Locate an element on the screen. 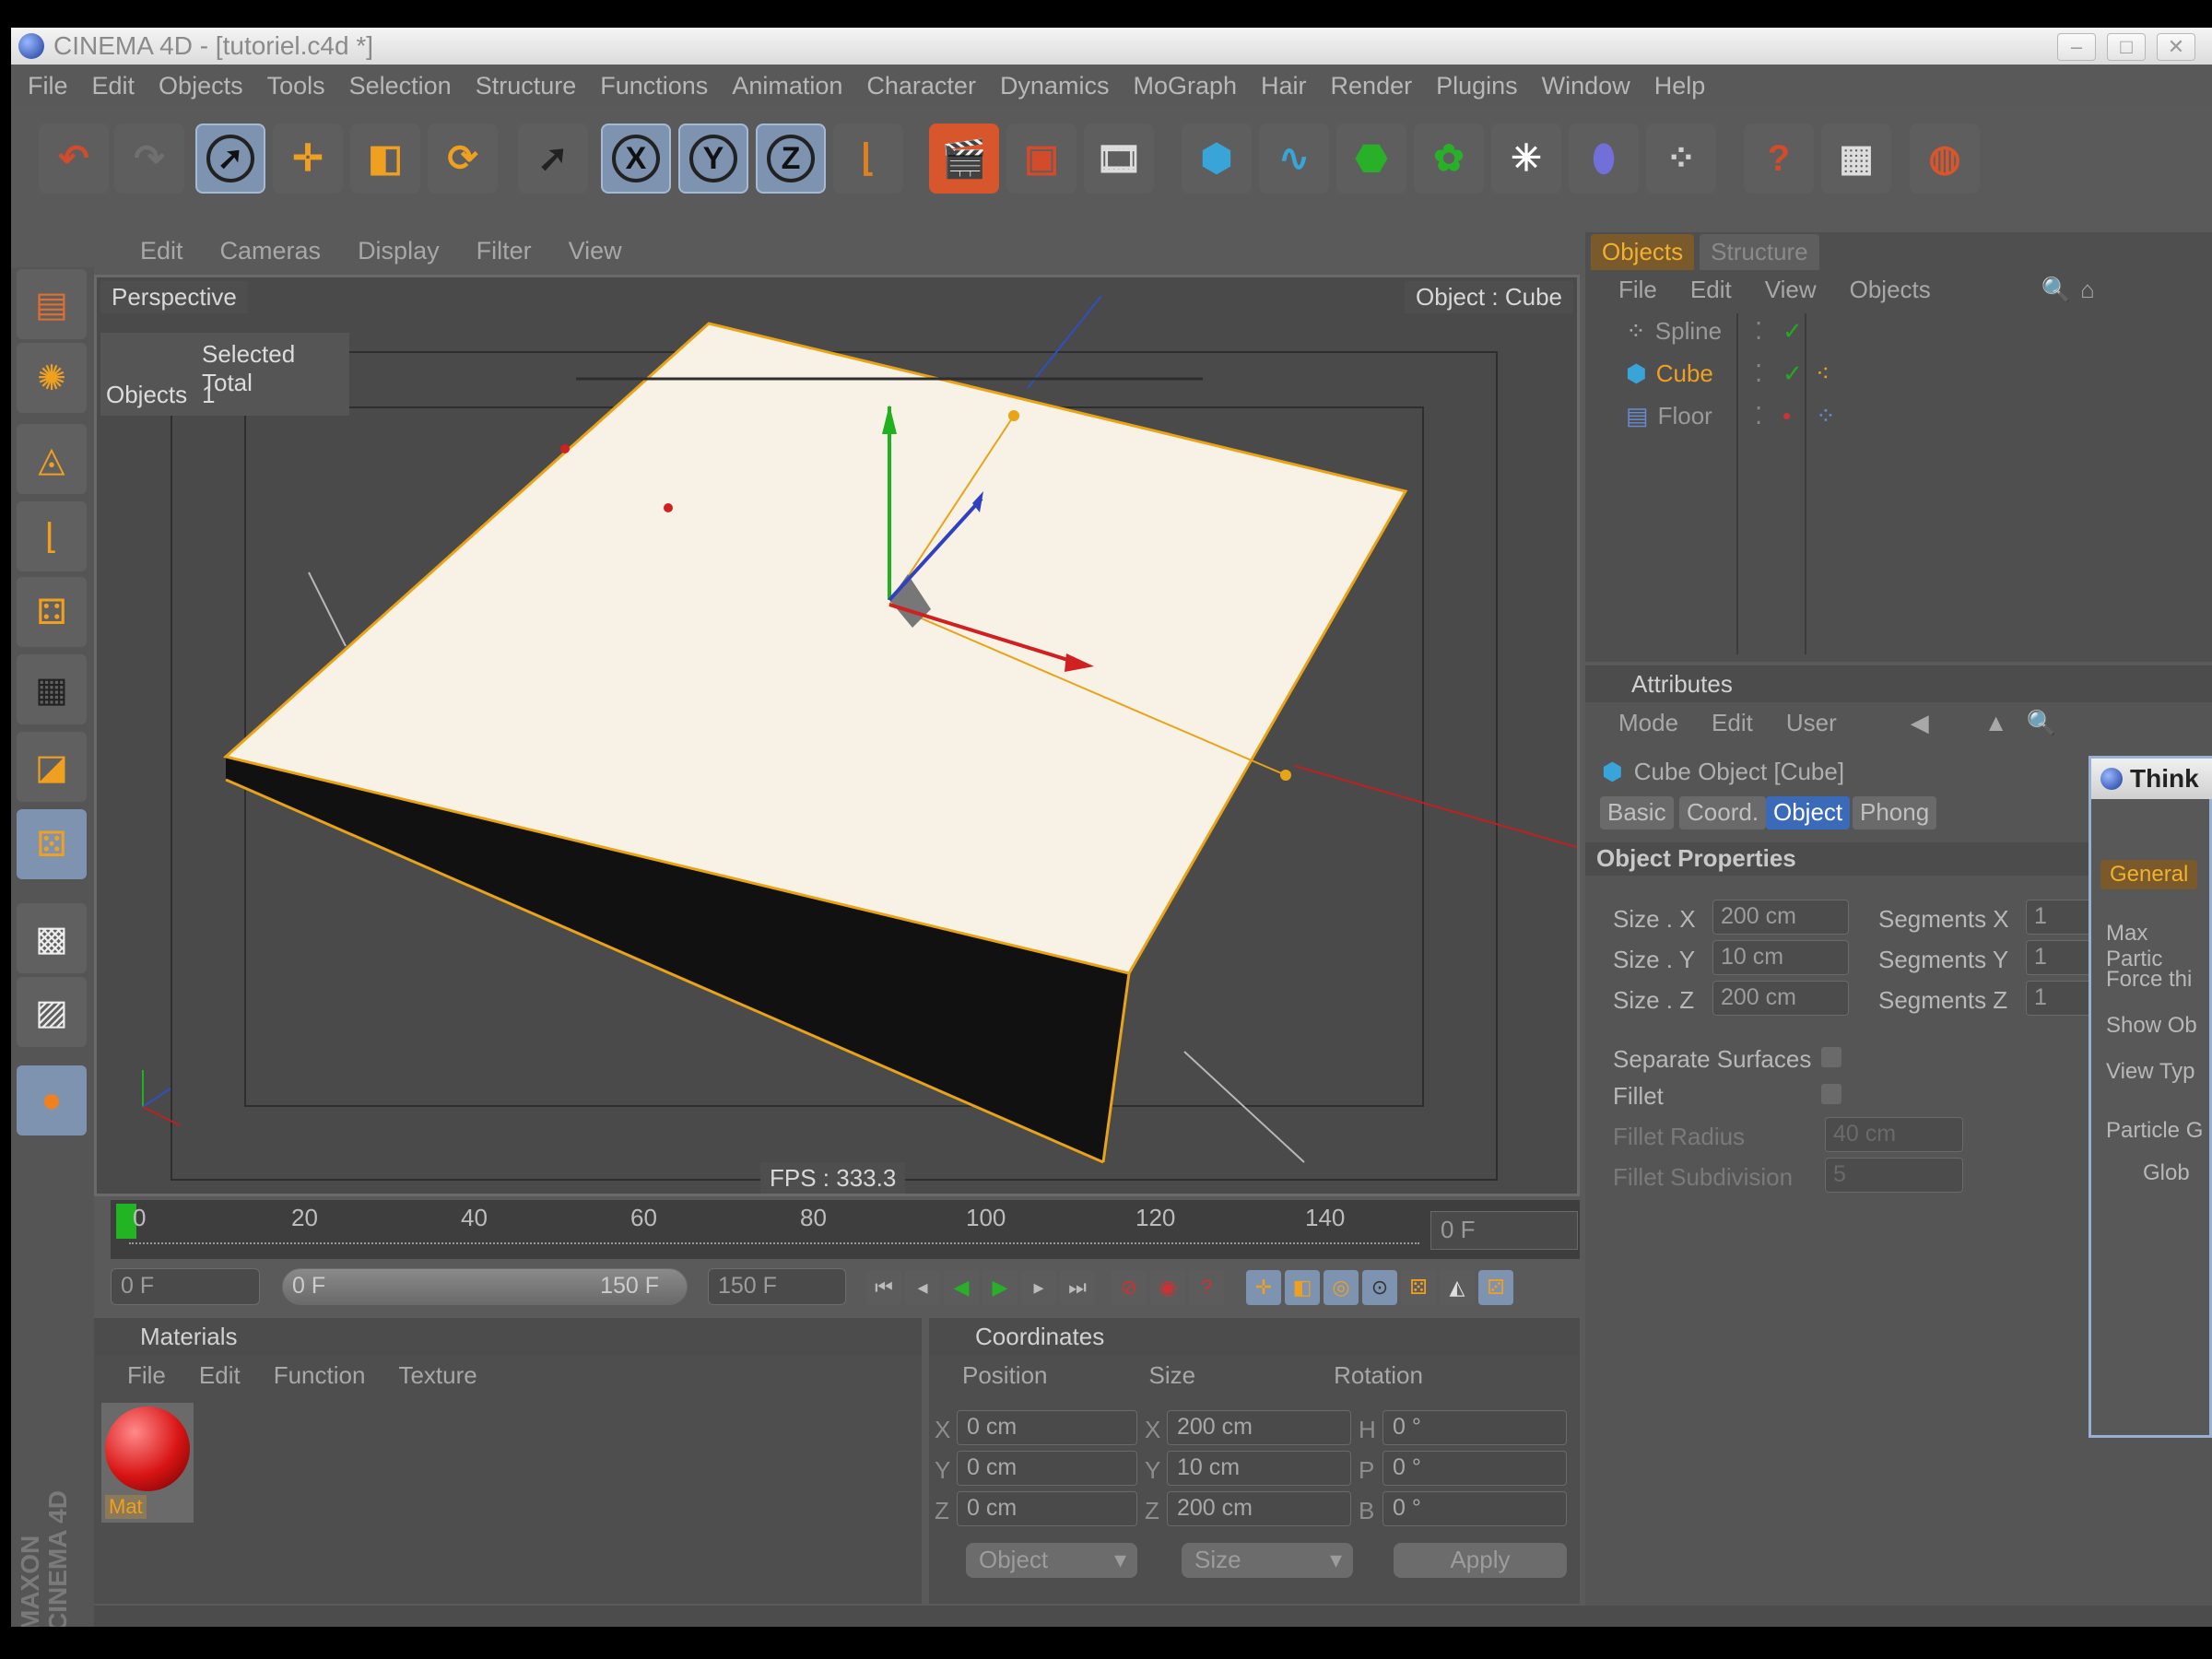 The image size is (2212, 1659). redo-icon: ↷ is located at coordinates (149, 159).